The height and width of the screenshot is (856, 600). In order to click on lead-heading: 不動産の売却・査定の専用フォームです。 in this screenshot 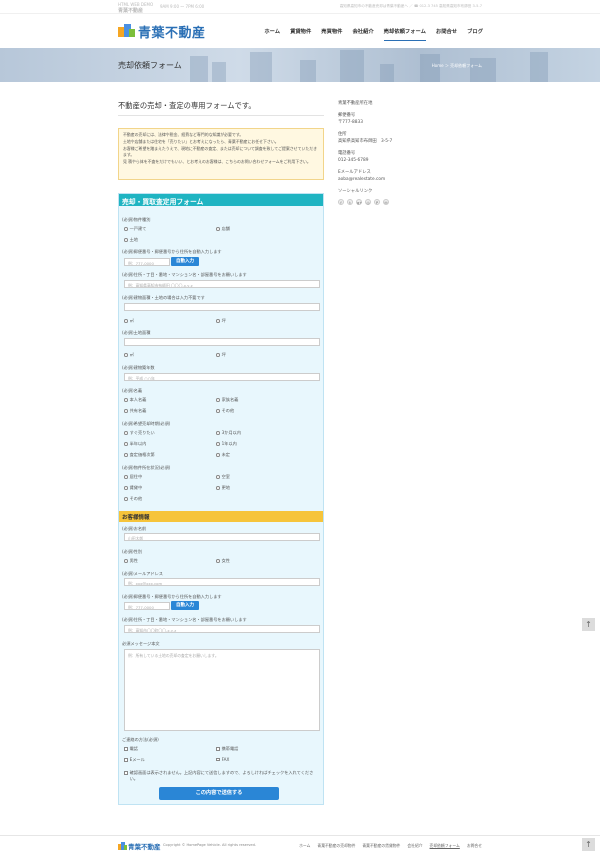, I will do `click(187, 105)`.